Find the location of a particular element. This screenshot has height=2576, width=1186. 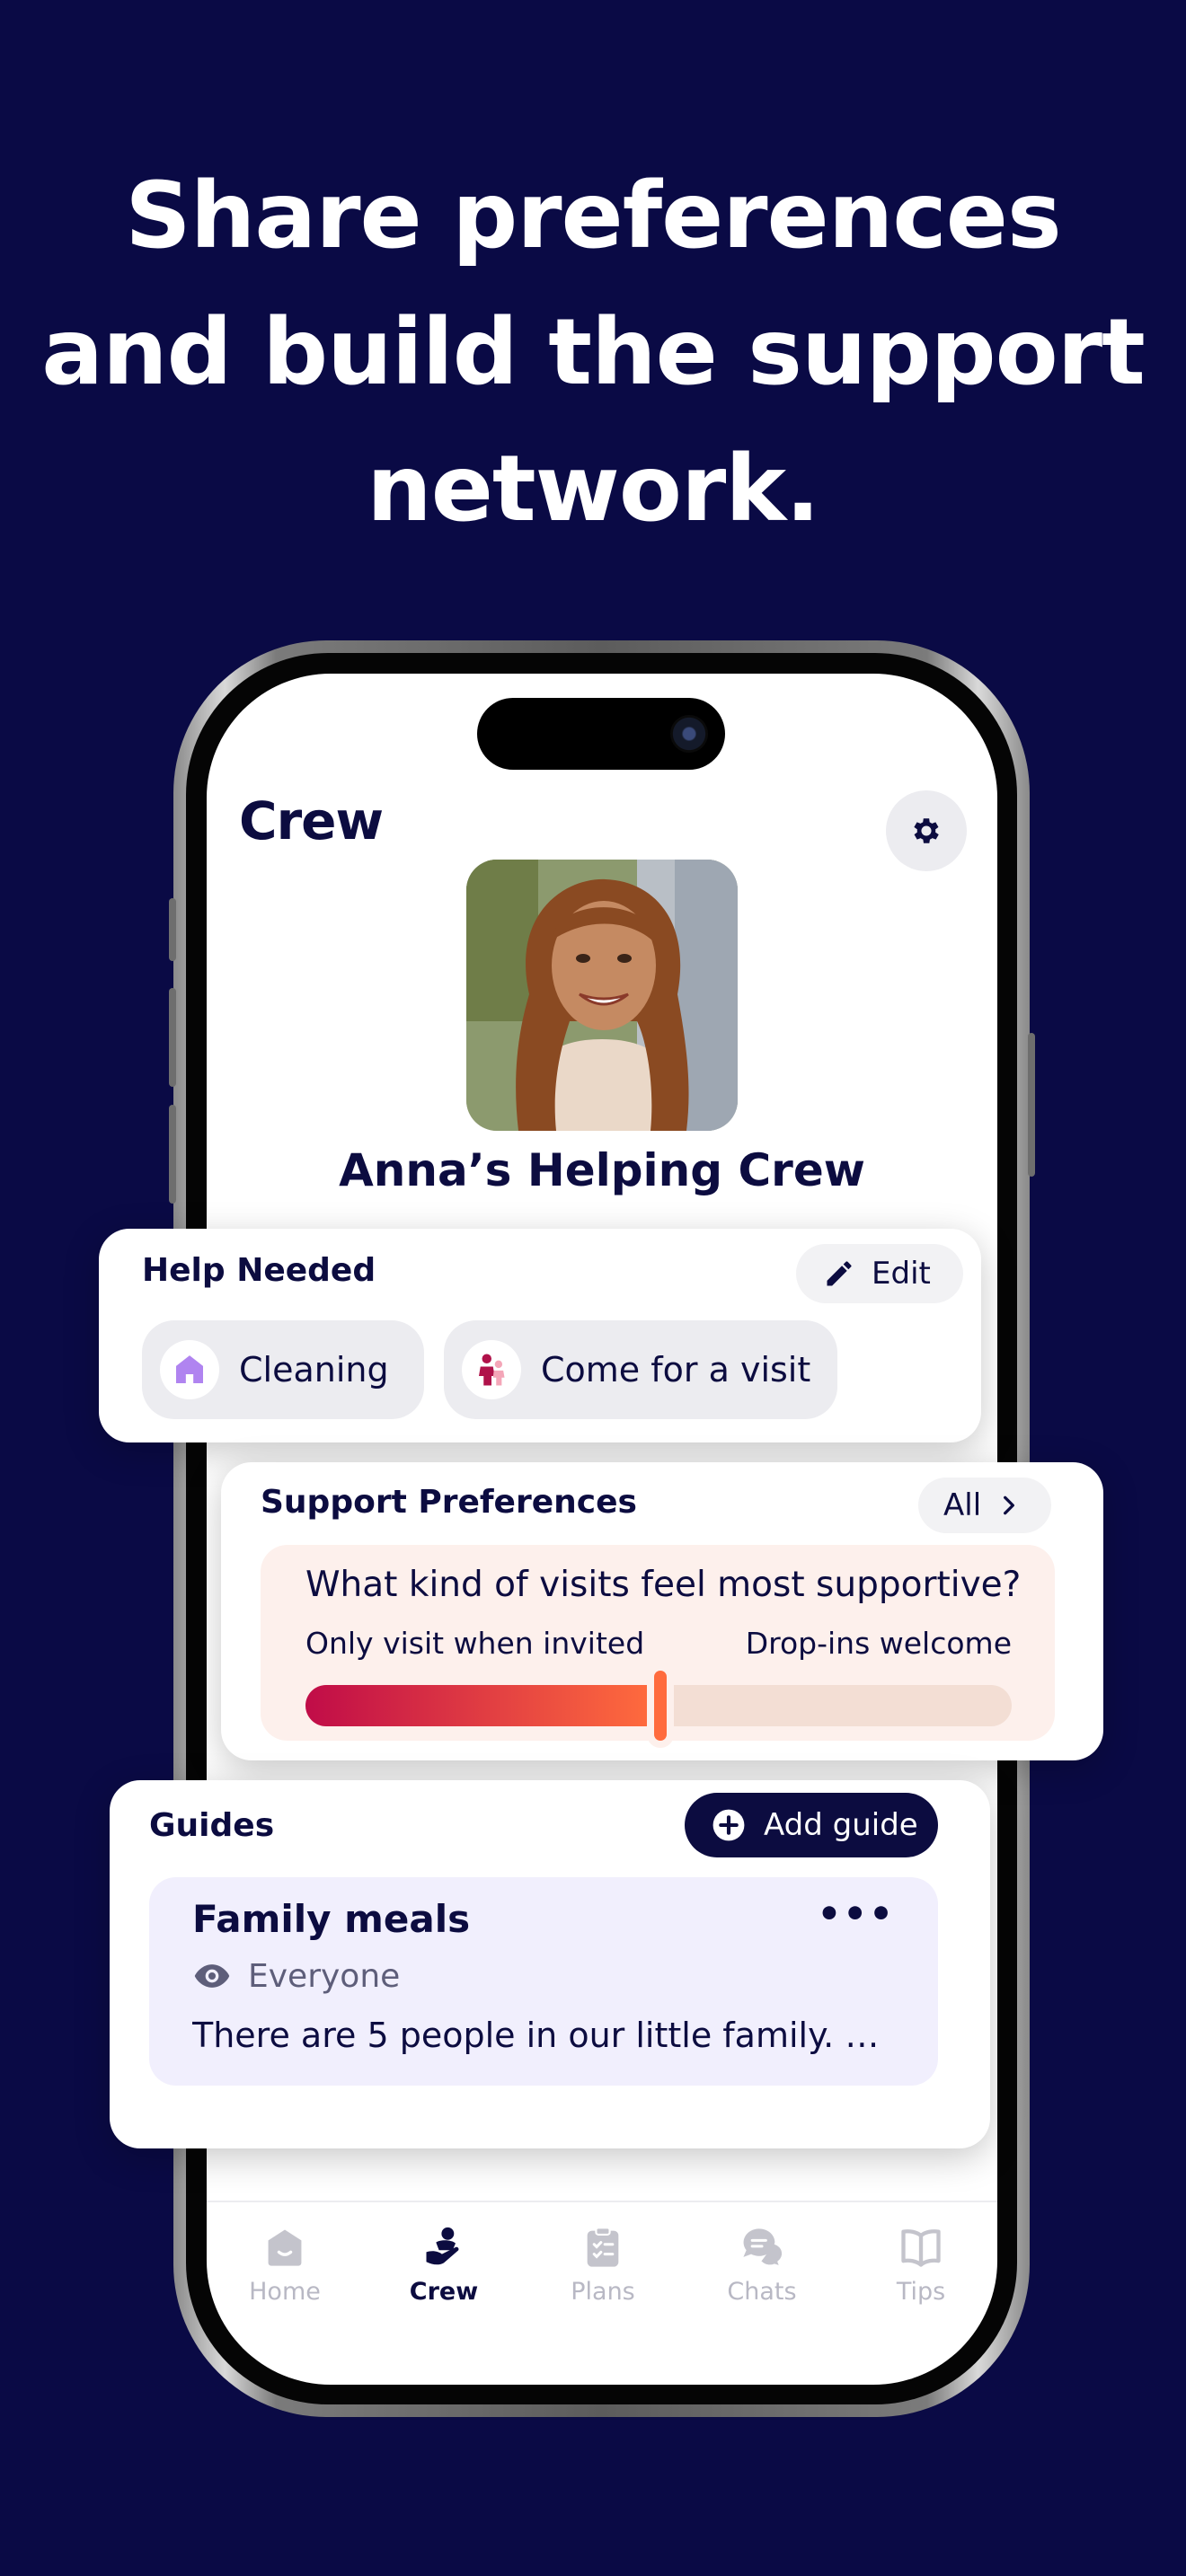

page-title: Crew is located at coordinates (311, 820).